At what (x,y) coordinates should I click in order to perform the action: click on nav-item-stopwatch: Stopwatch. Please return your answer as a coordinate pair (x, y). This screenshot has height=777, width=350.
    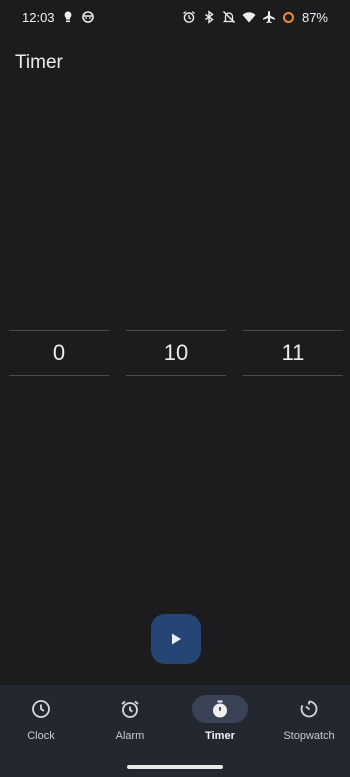
    Looking at the image, I should click on (307, 725).